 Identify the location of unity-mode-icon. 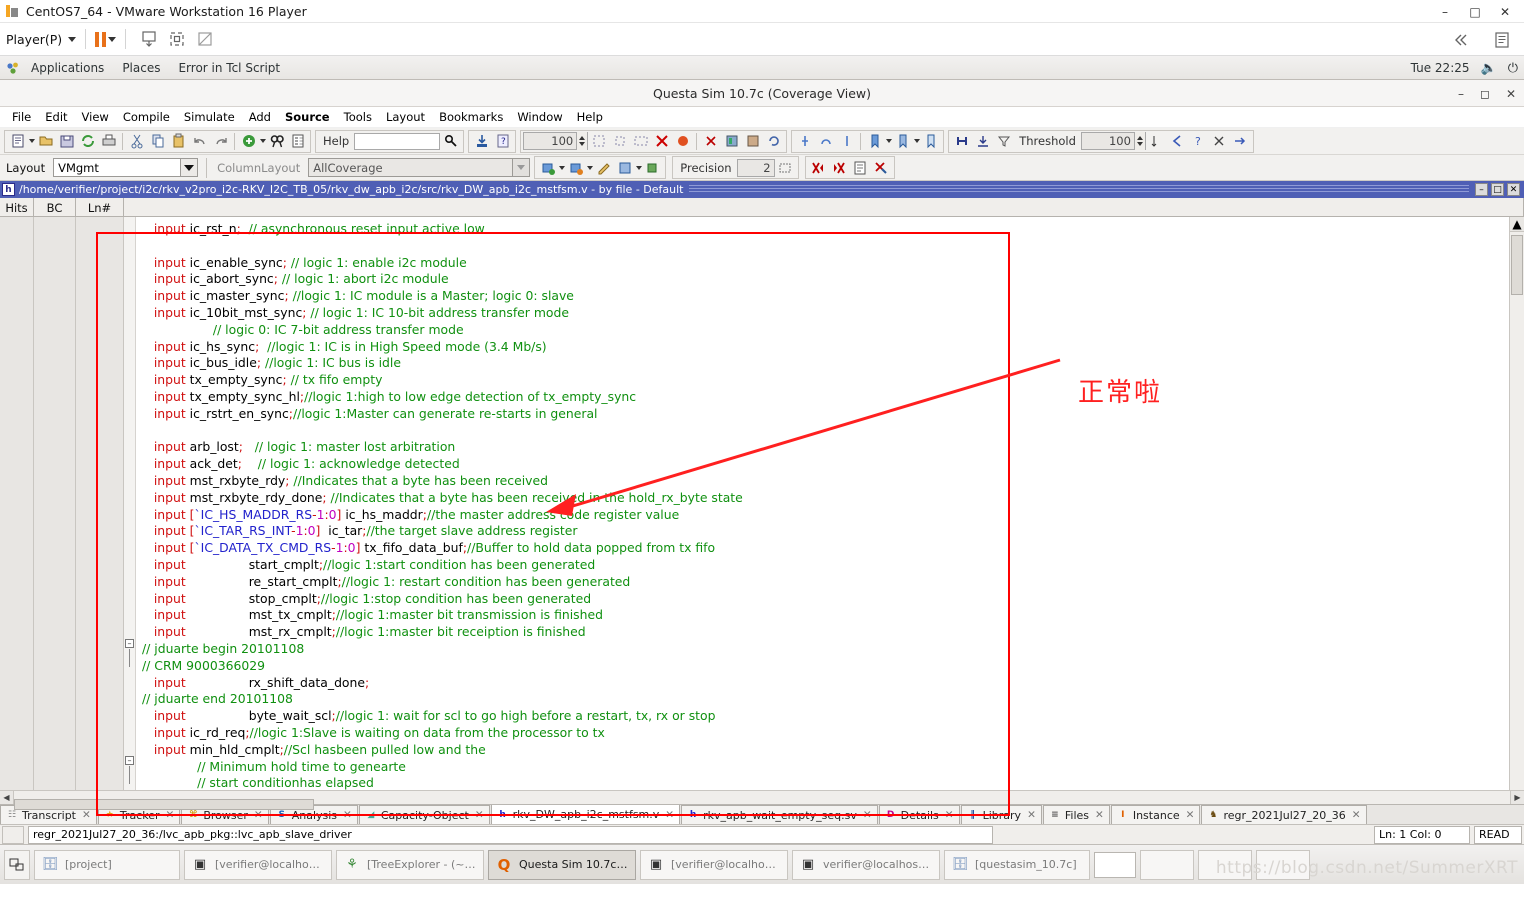
(205, 39).